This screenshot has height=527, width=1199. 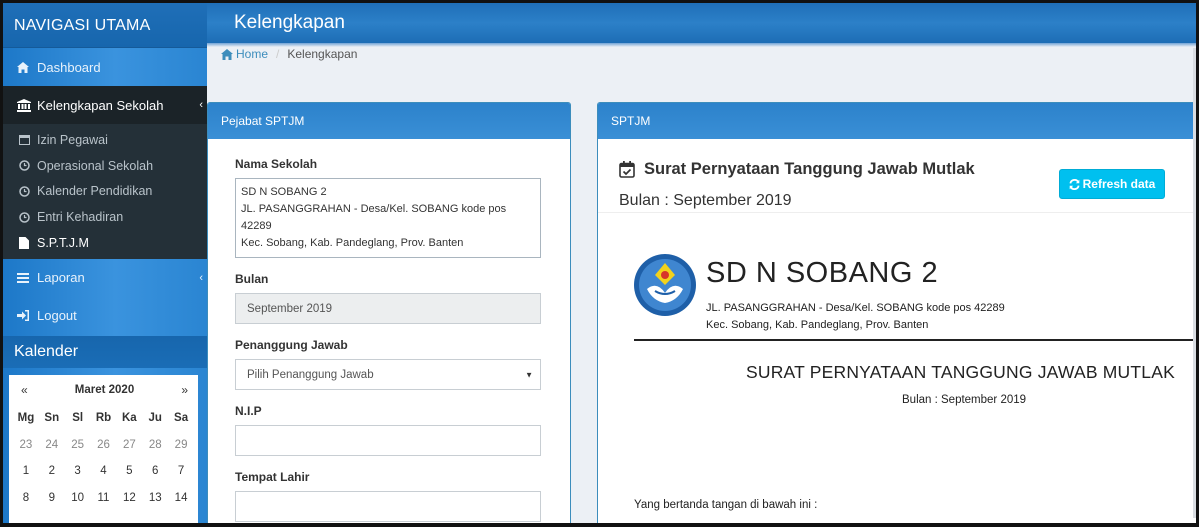 What do you see at coordinates (529, 374) in the screenshot?
I see `caret-down-icon: ▼` at bounding box center [529, 374].